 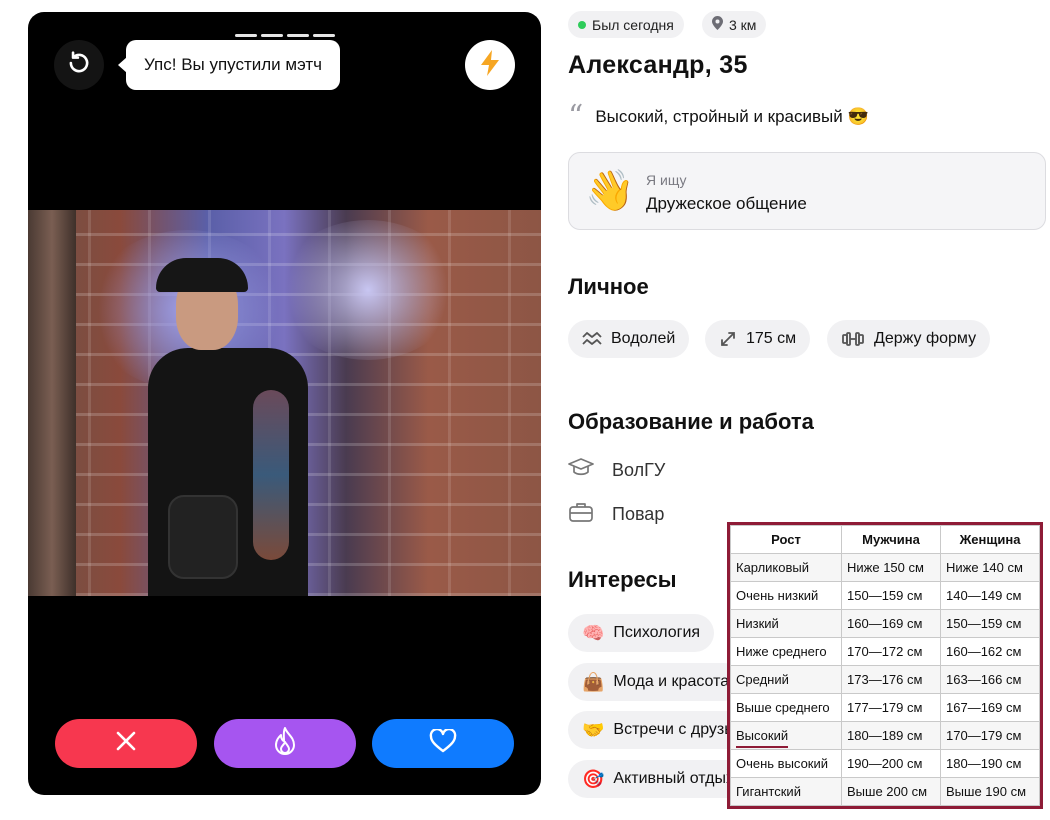 What do you see at coordinates (666, 180) in the screenshot?
I see `seeking-label: Я ищу` at bounding box center [666, 180].